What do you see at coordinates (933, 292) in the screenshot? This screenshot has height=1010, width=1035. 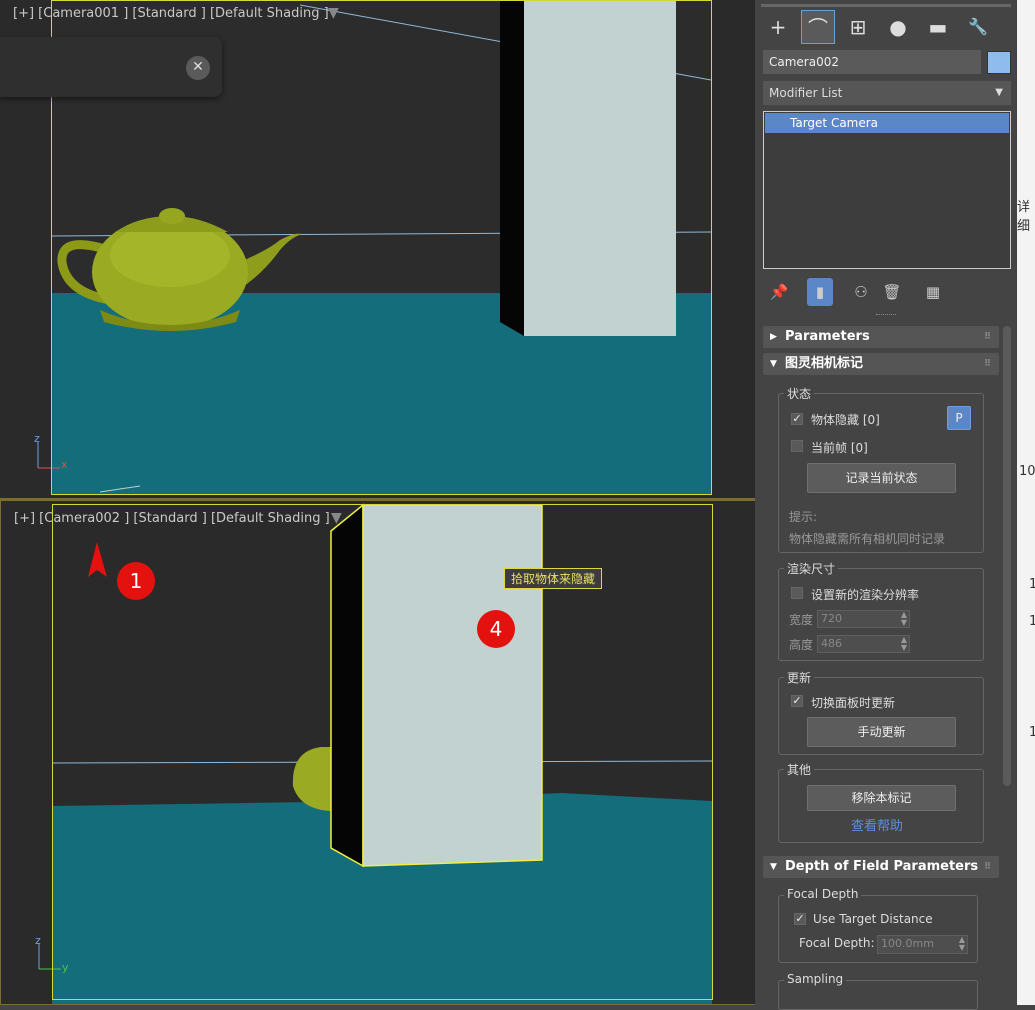 I see `configure-sets-icon: ▦` at bounding box center [933, 292].